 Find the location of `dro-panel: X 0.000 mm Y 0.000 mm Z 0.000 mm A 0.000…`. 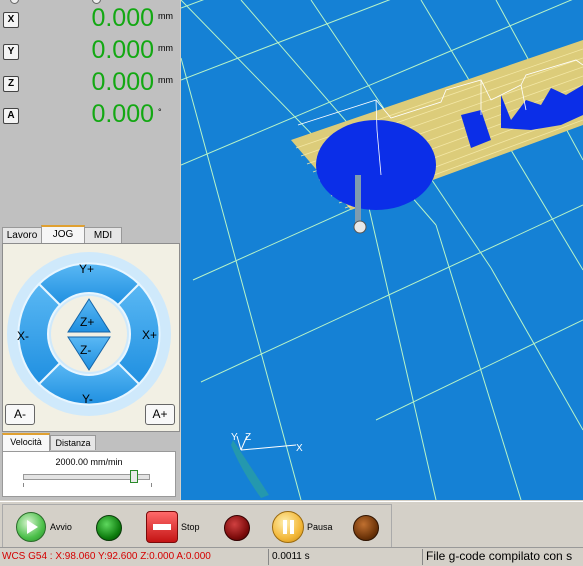

dro-panel: X 0.000 mm Y 0.000 mm Z 0.000 mm A 0.000… is located at coordinates (90, 111).